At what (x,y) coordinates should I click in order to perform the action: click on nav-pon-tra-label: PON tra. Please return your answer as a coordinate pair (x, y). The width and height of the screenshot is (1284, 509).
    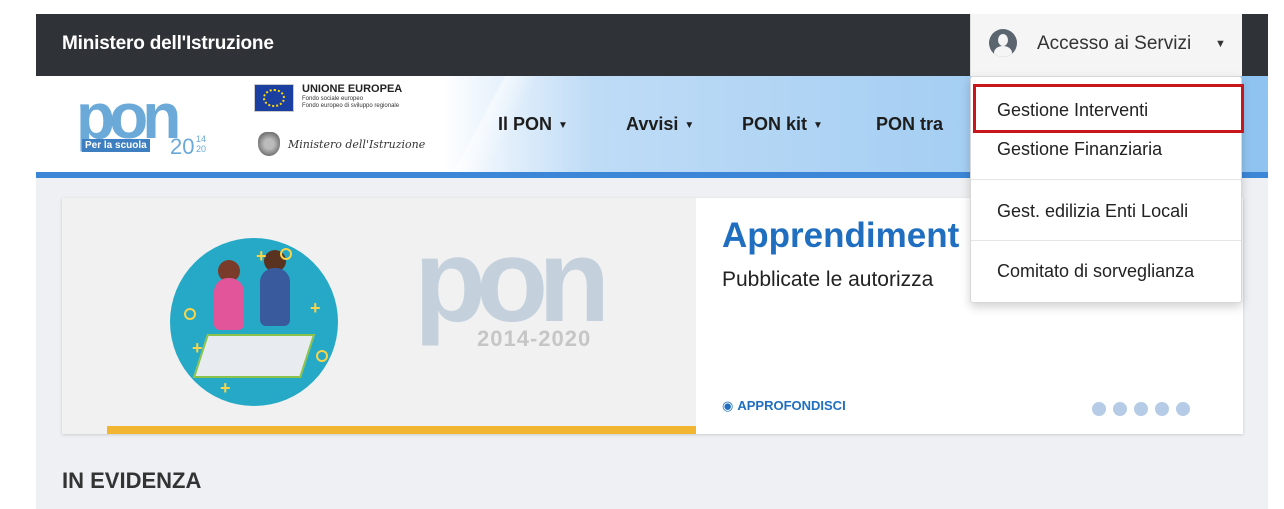
    Looking at the image, I should click on (910, 124).